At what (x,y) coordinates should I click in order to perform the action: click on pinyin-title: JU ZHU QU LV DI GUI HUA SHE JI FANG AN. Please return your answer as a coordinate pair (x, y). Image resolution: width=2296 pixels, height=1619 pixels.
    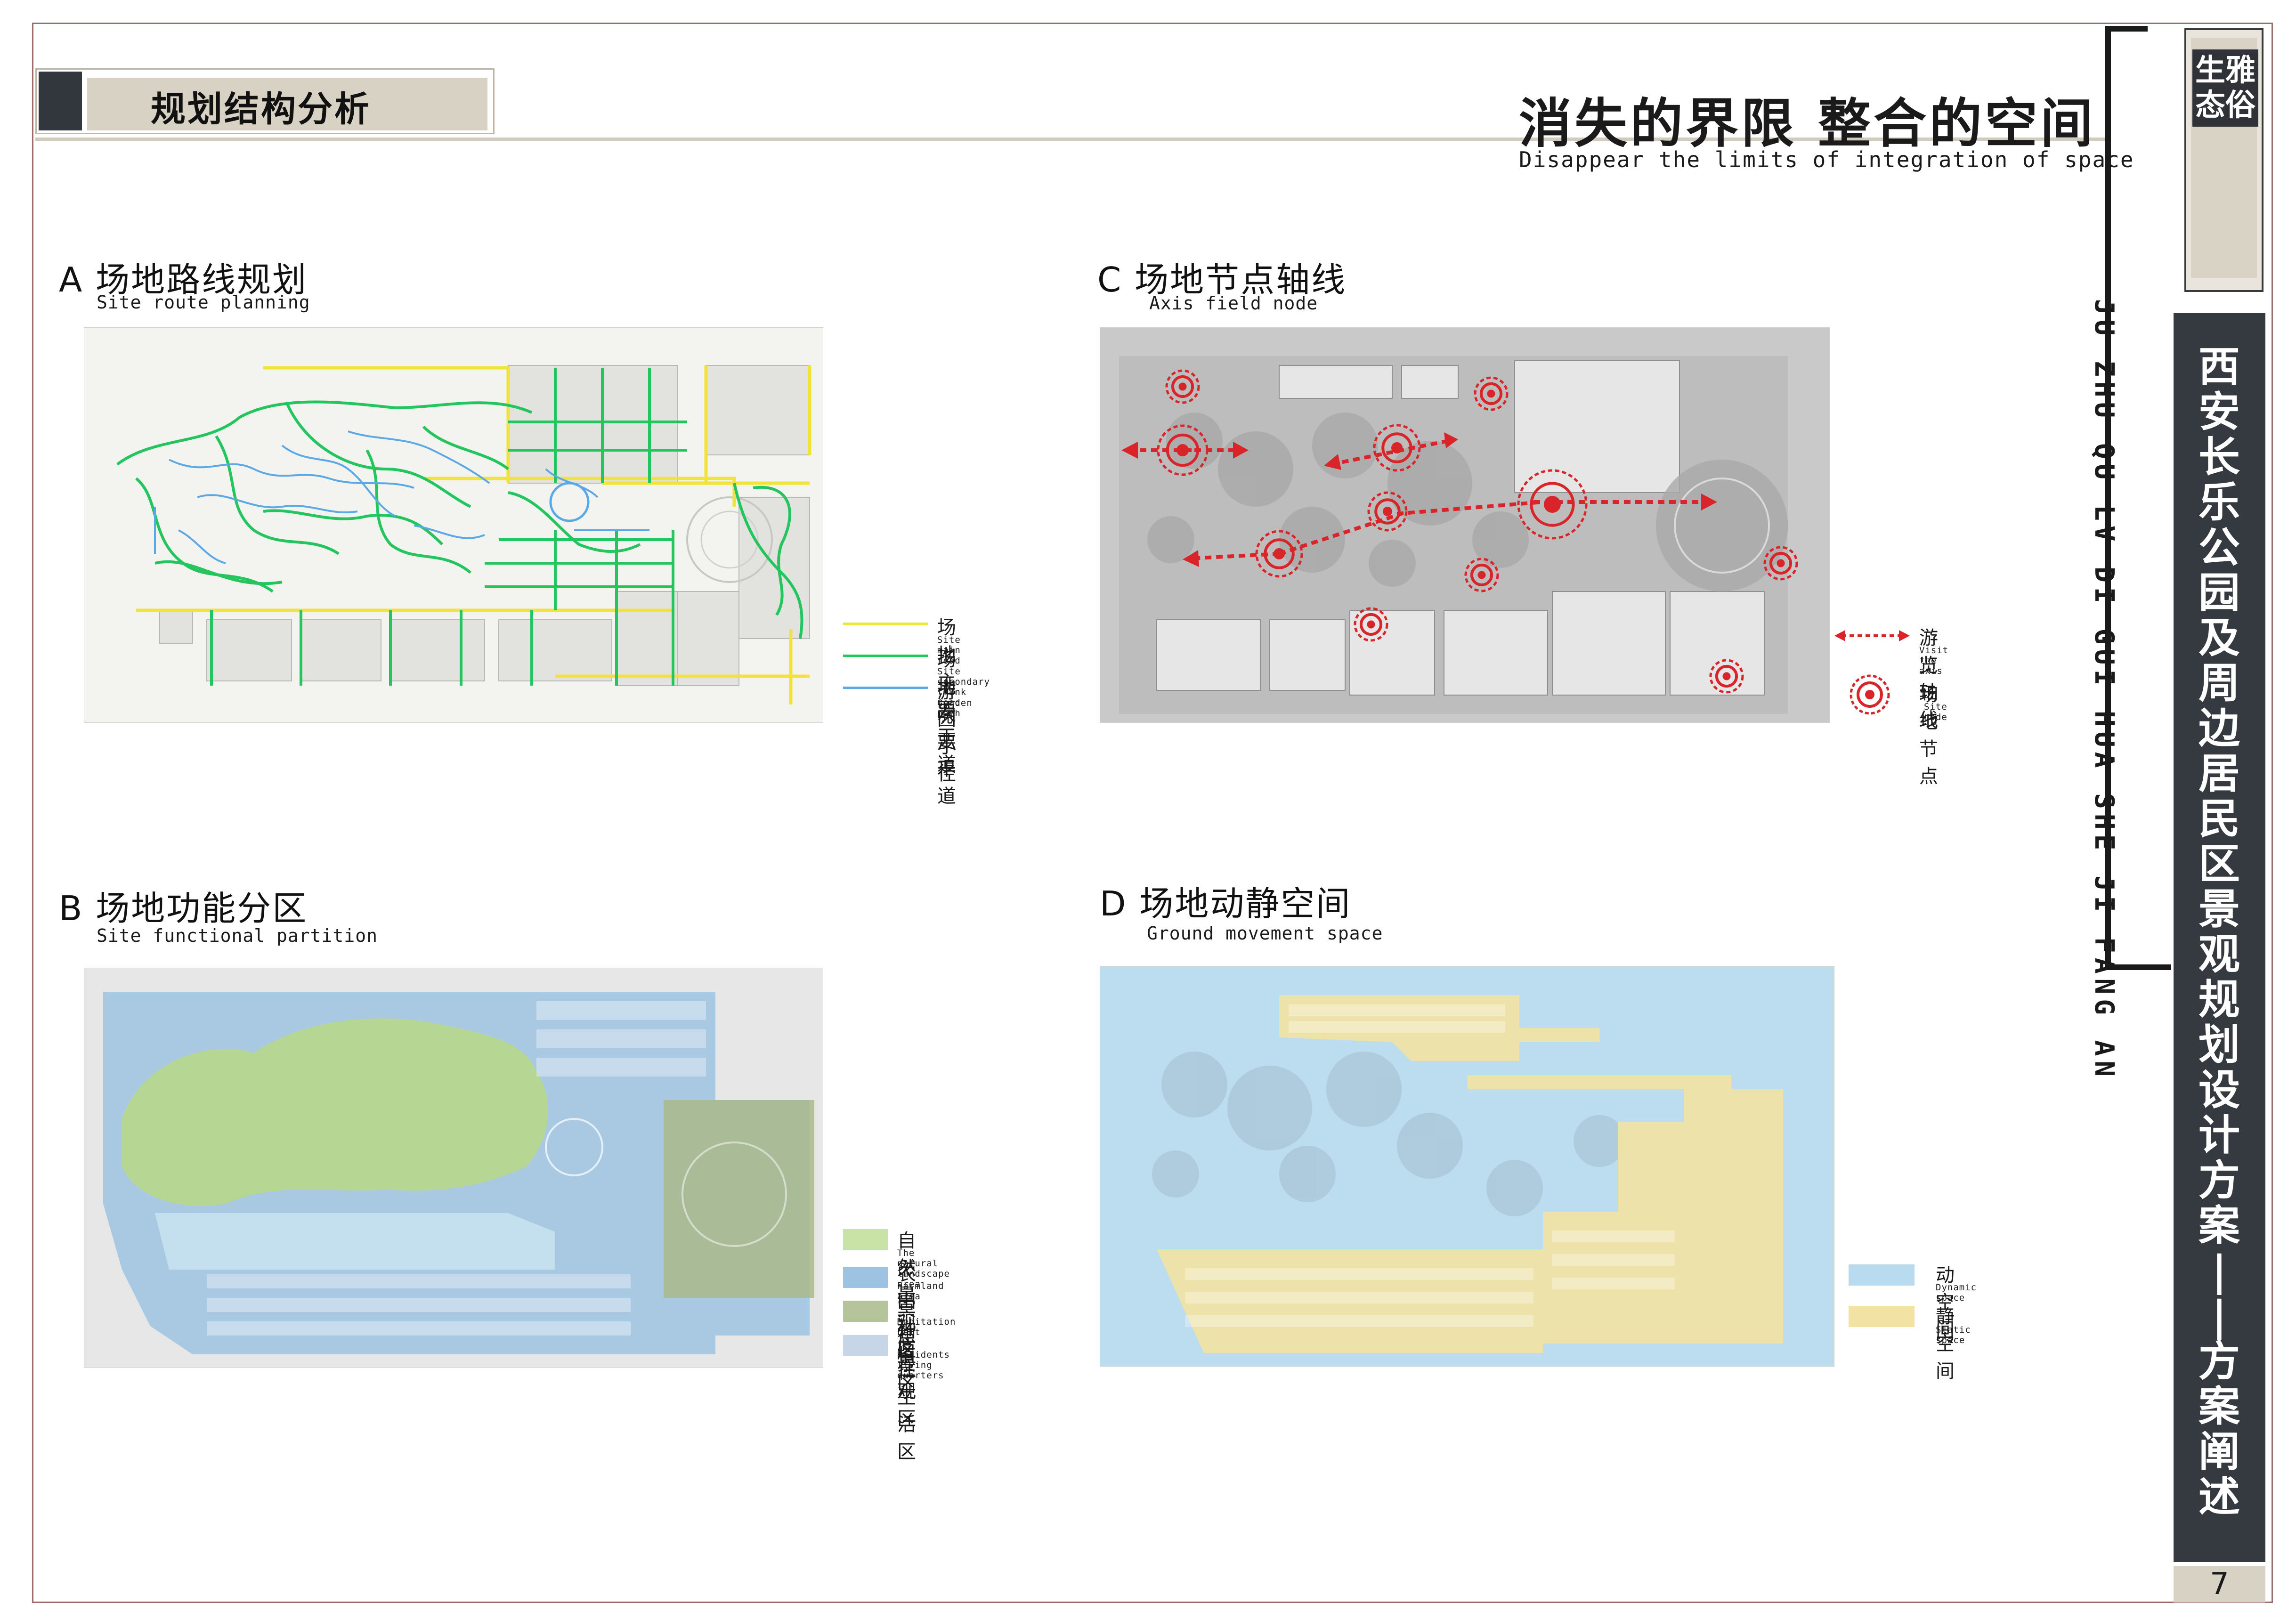
    Looking at the image, I should click on (2104, 691).